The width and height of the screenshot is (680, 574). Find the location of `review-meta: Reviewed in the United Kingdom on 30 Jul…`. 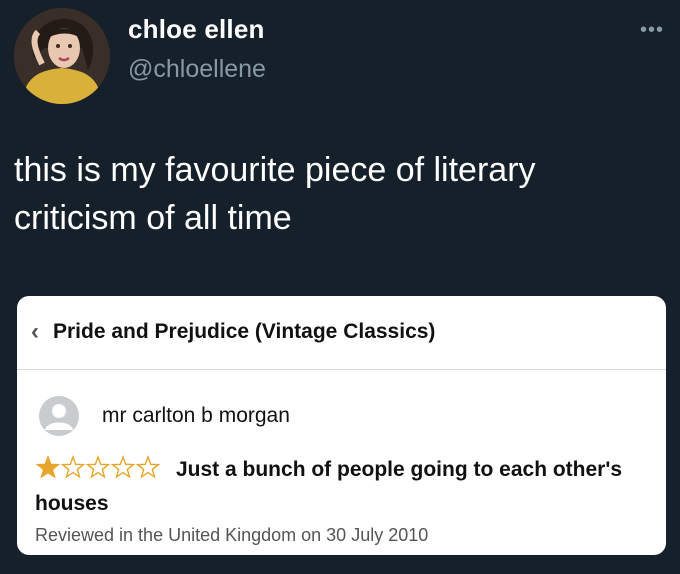

review-meta: Reviewed in the United Kingdom on 30 Jul… is located at coordinates (232, 535).